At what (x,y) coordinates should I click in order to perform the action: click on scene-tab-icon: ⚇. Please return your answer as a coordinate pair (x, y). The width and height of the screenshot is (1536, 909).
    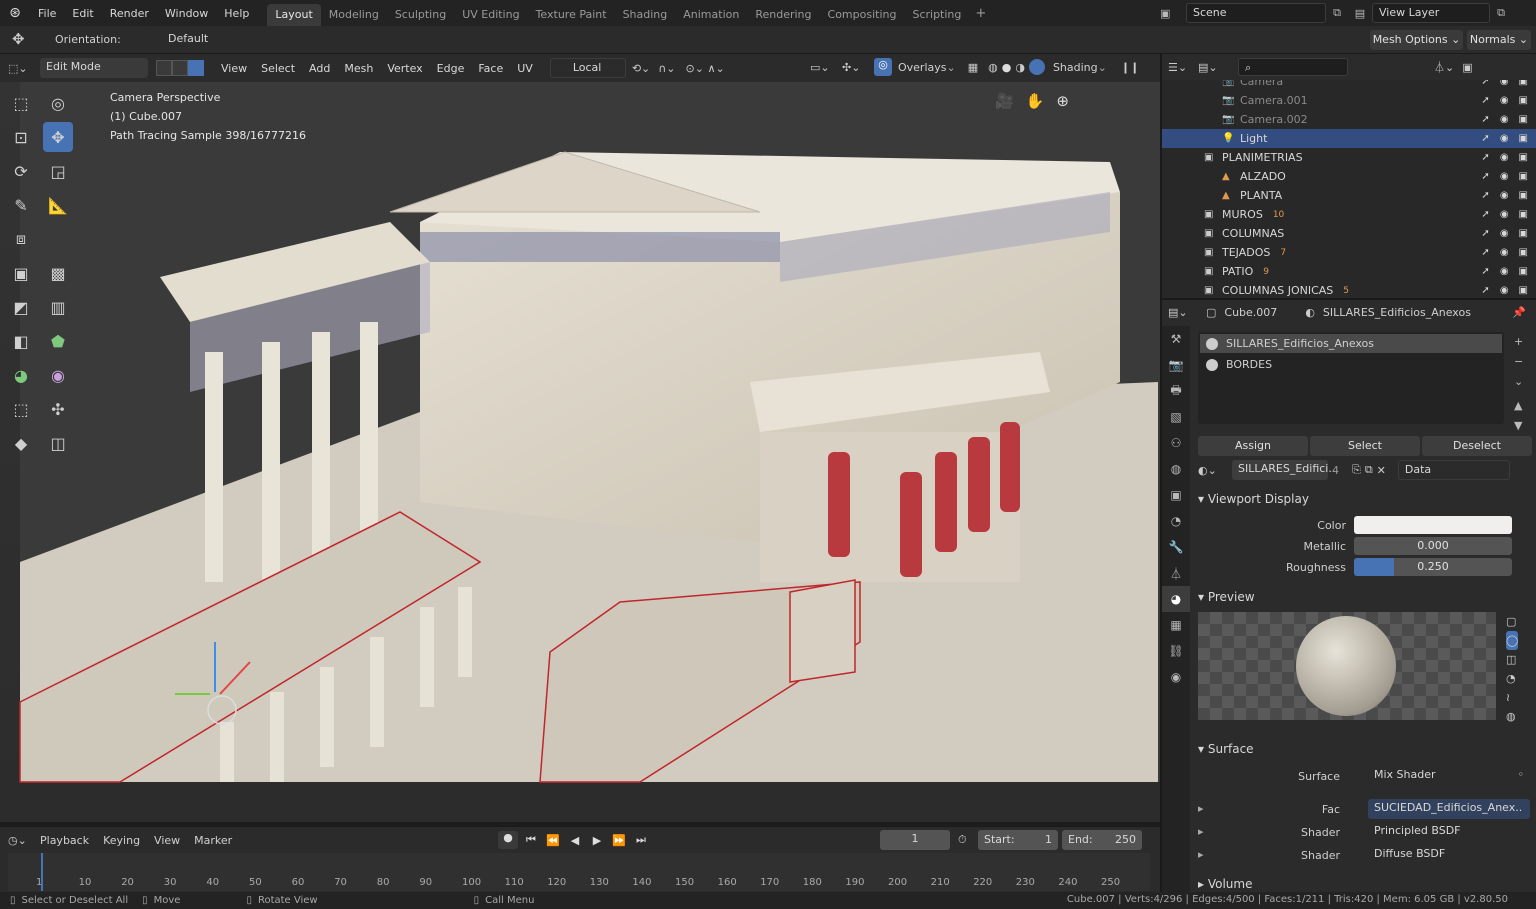
    Looking at the image, I should click on (1176, 443).